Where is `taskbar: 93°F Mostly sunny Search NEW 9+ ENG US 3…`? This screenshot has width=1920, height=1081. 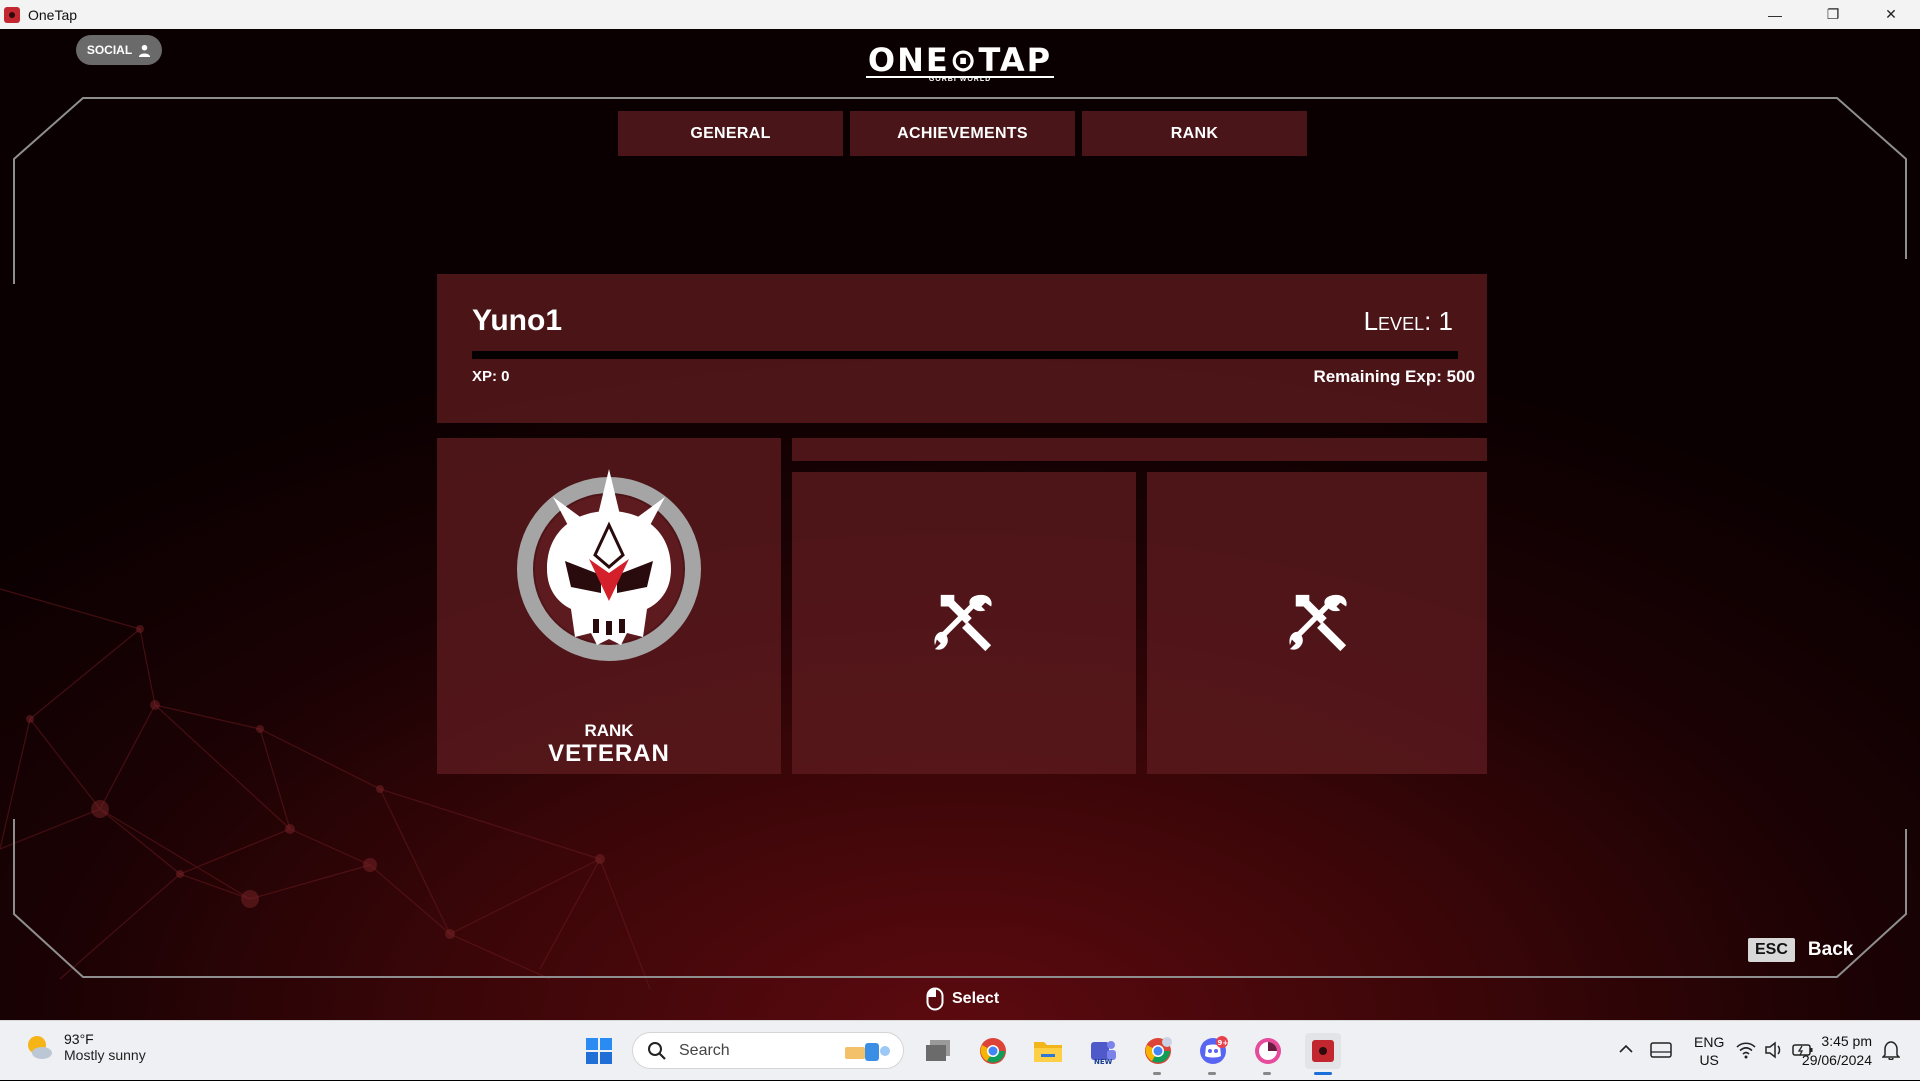
taskbar: 93°F Mostly sunny Search NEW 9+ ENG US 3… is located at coordinates (960, 1050).